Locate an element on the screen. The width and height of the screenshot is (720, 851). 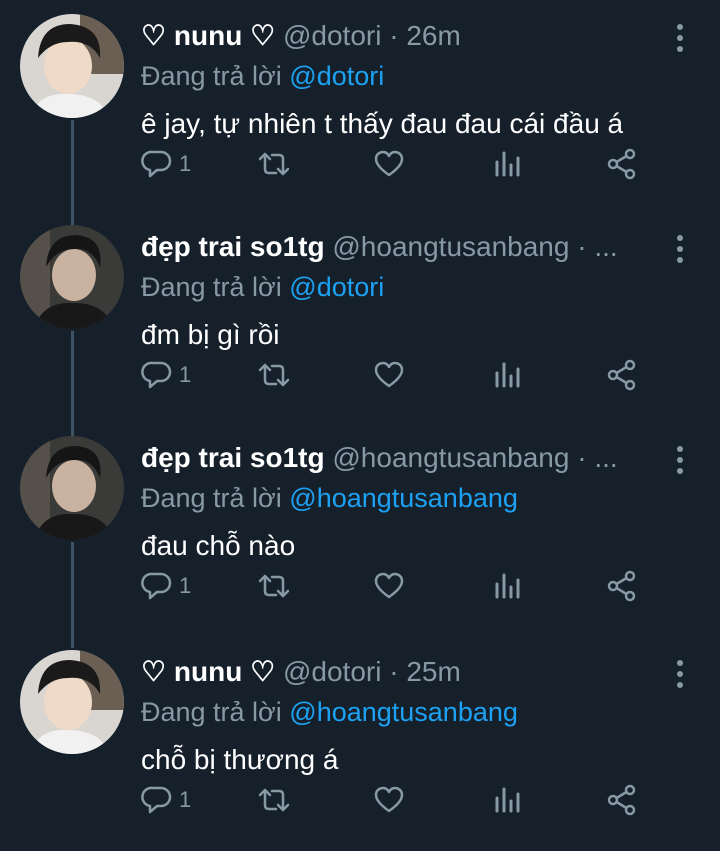
tweet-header: ♡ nunu ♡ @dotori · 26m is located at coordinates (400, 36).